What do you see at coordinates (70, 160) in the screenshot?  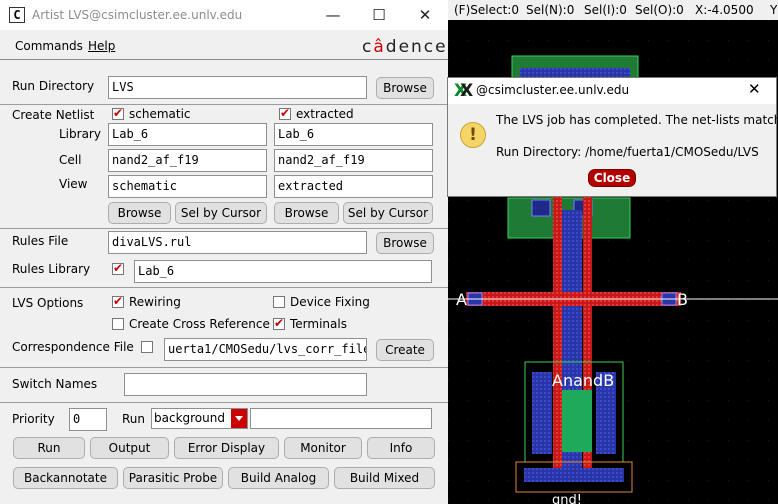 I see `cell-label: Cell` at bounding box center [70, 160].